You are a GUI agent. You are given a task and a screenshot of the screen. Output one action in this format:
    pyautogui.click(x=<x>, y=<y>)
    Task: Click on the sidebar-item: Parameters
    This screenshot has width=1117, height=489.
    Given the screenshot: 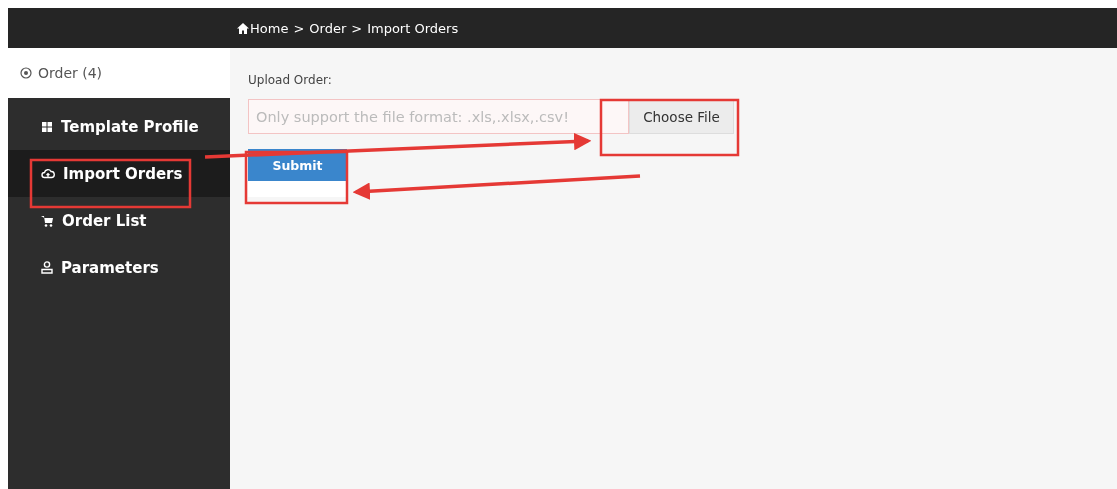 What is the action you would take?
    pyautogui.click(x=119, y=267)
    